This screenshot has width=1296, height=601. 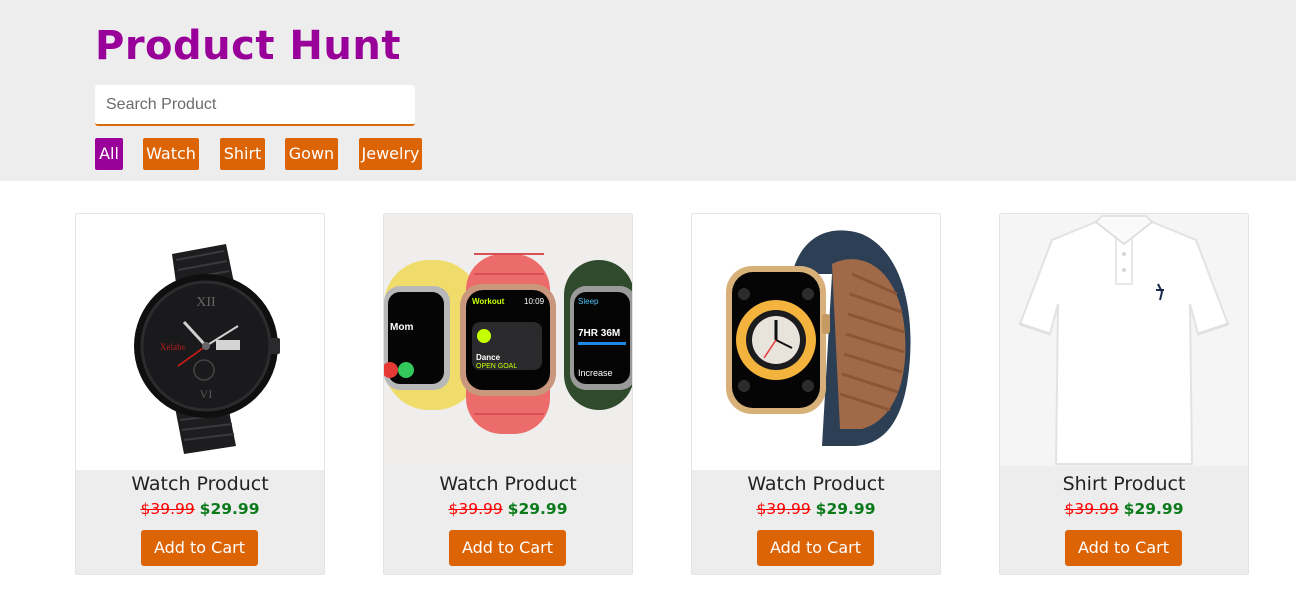 I want to click on filter-gown-button: Gown, so click(x=311, y=154).